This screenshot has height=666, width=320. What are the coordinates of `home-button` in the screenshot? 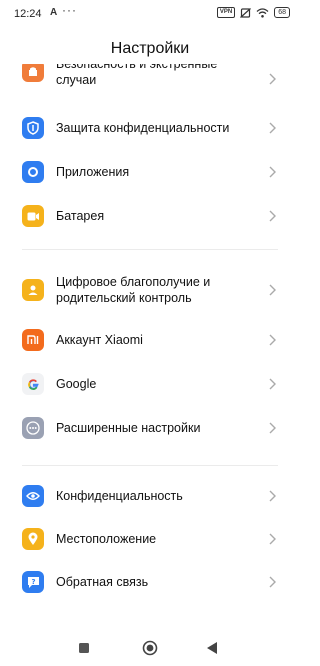 It's located at (150, 648).